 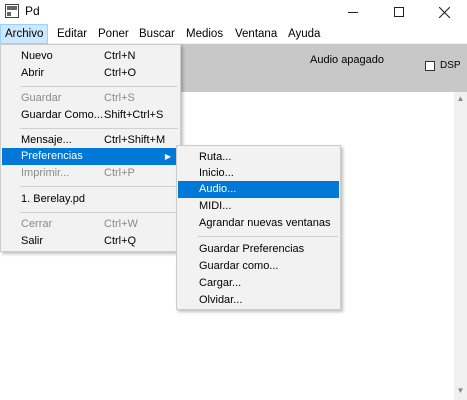 I want to click on menu-item-imprimir: Imprimir... Ctrl+P, so click(x=90, y=173).